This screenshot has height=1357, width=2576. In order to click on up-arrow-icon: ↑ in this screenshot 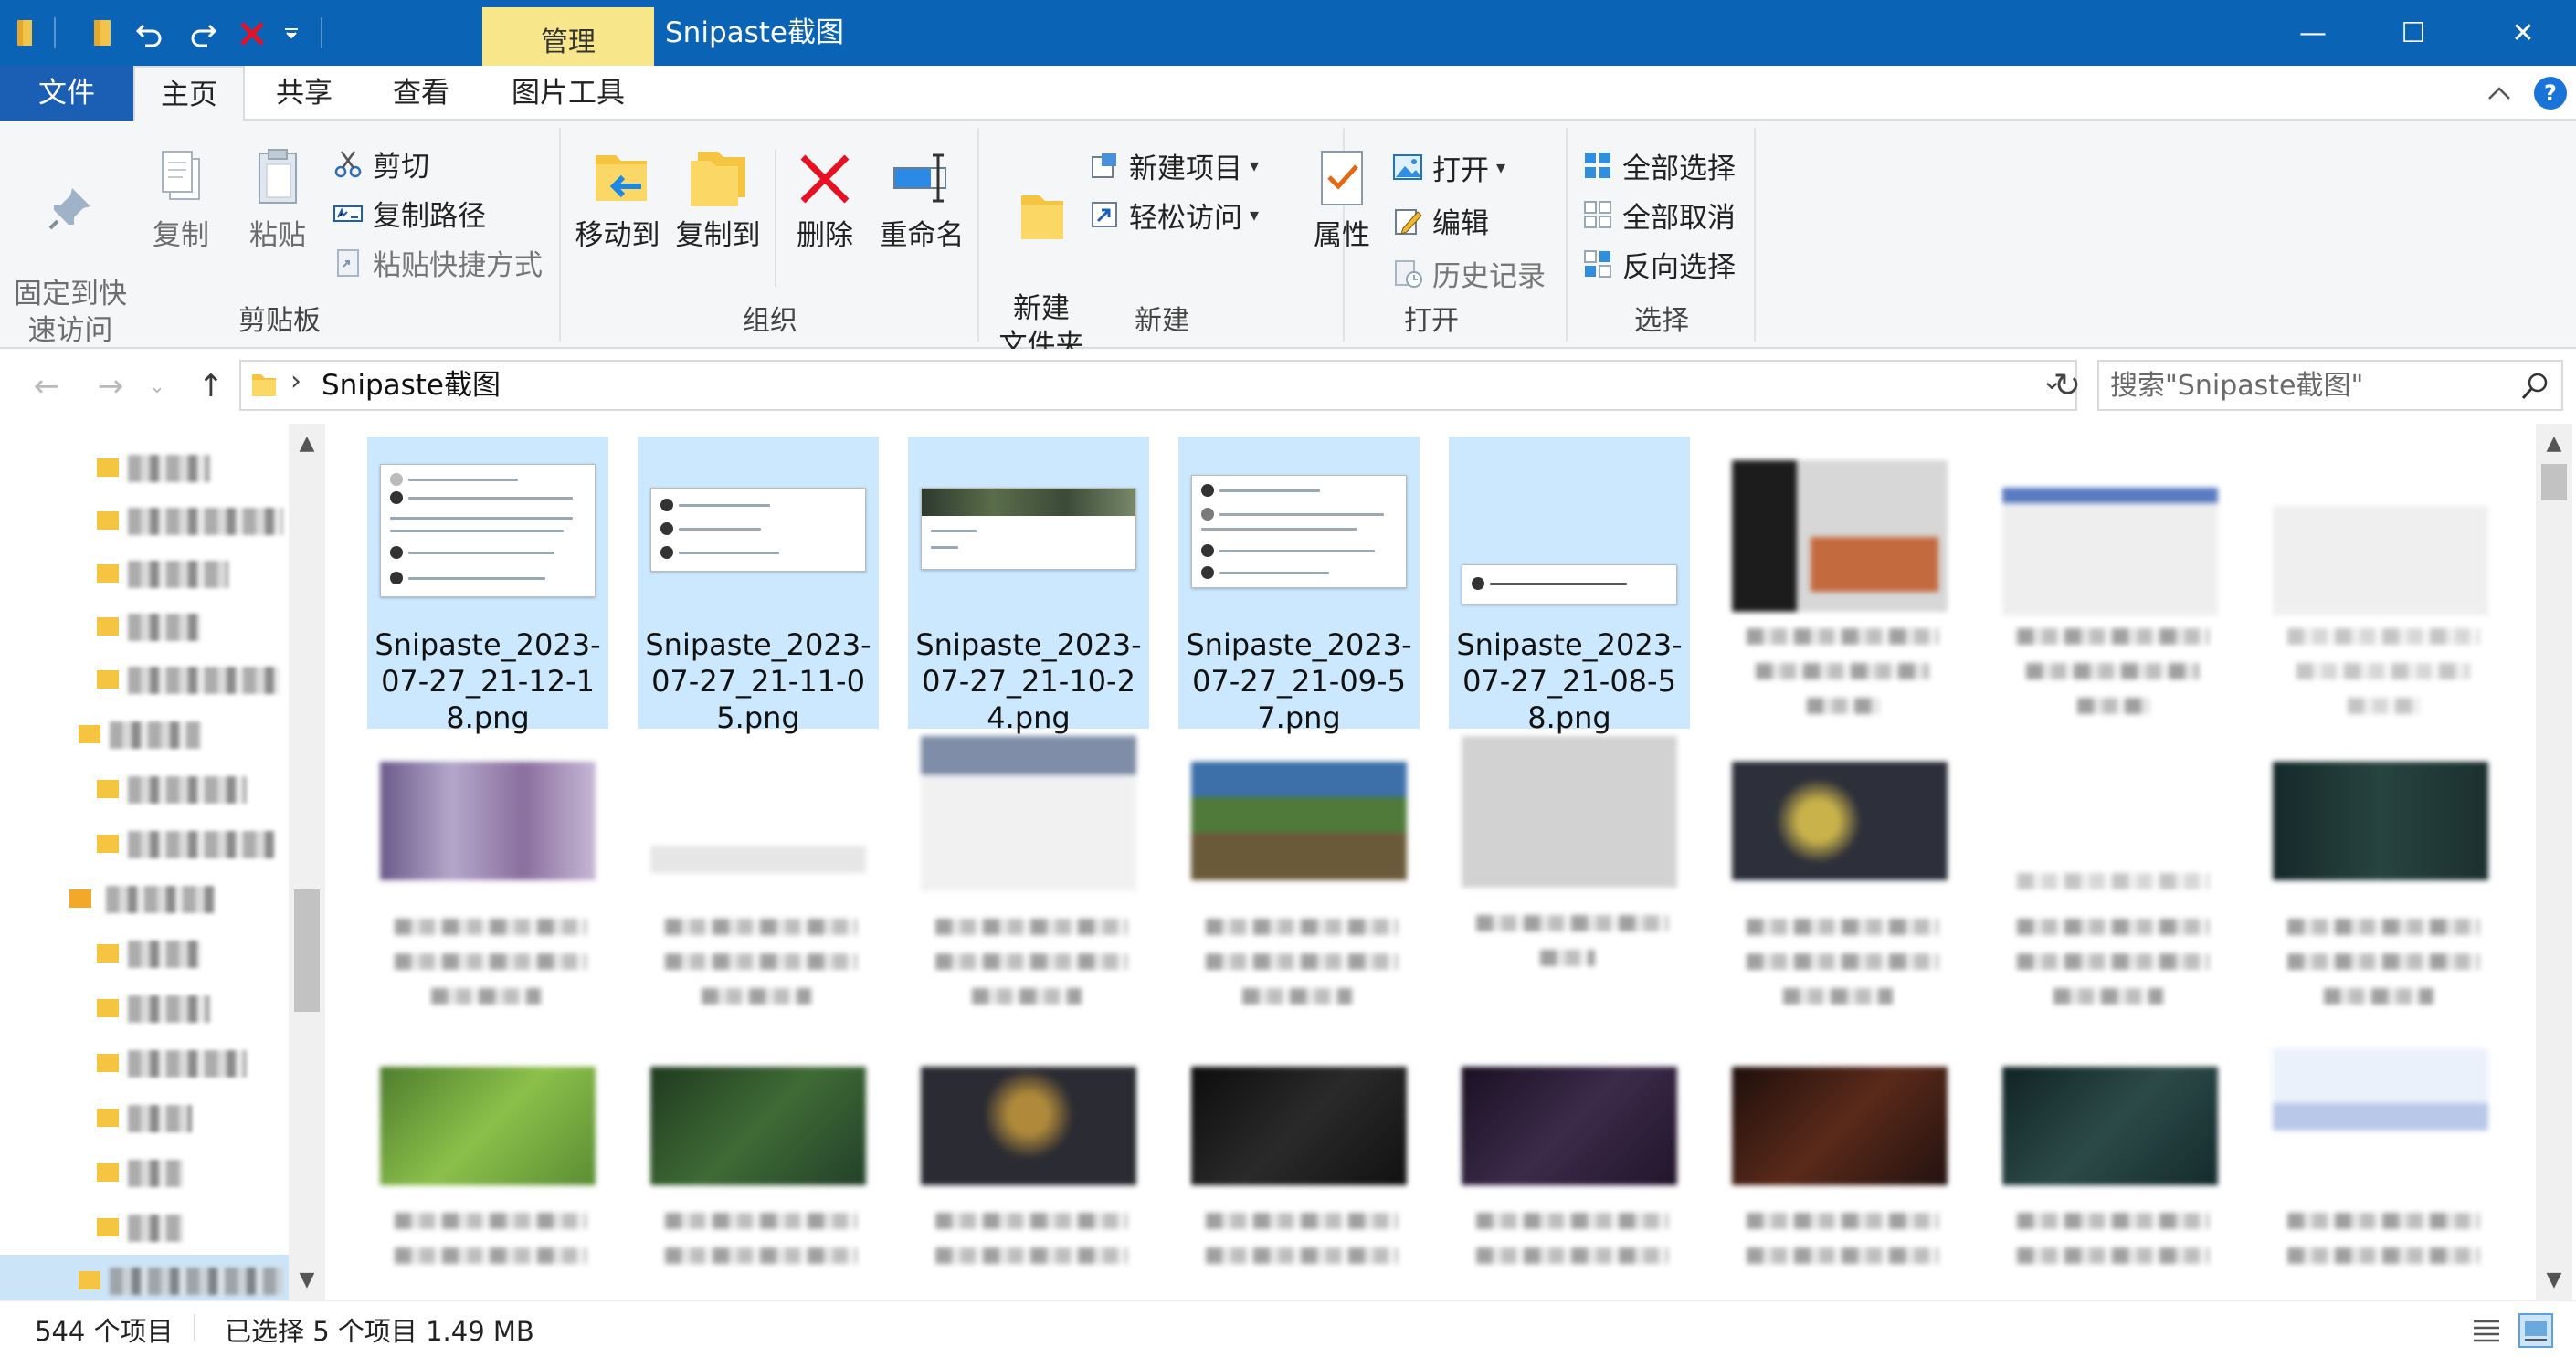, I will do `click(211, 386)`.